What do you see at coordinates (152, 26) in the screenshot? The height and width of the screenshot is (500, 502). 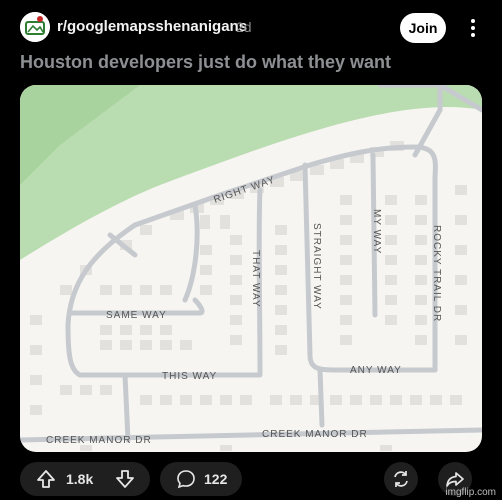 I see `subreddit-name: r/googlemapsshenanigans` at bounding box center [152, 26].